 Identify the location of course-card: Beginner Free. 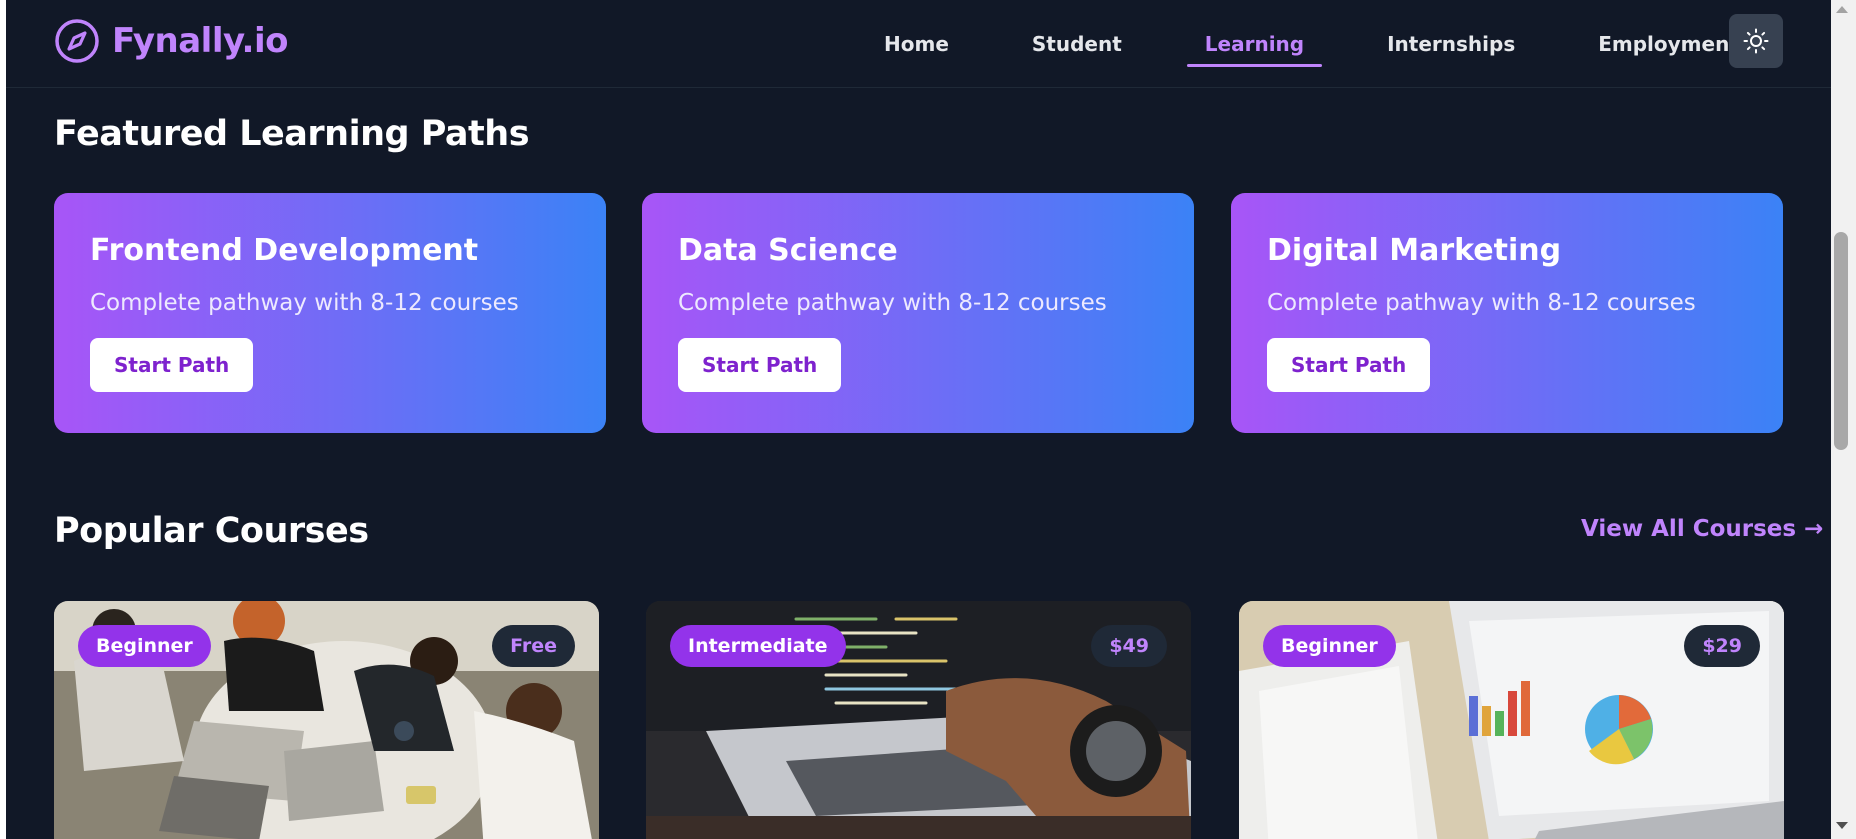
(326, 720).